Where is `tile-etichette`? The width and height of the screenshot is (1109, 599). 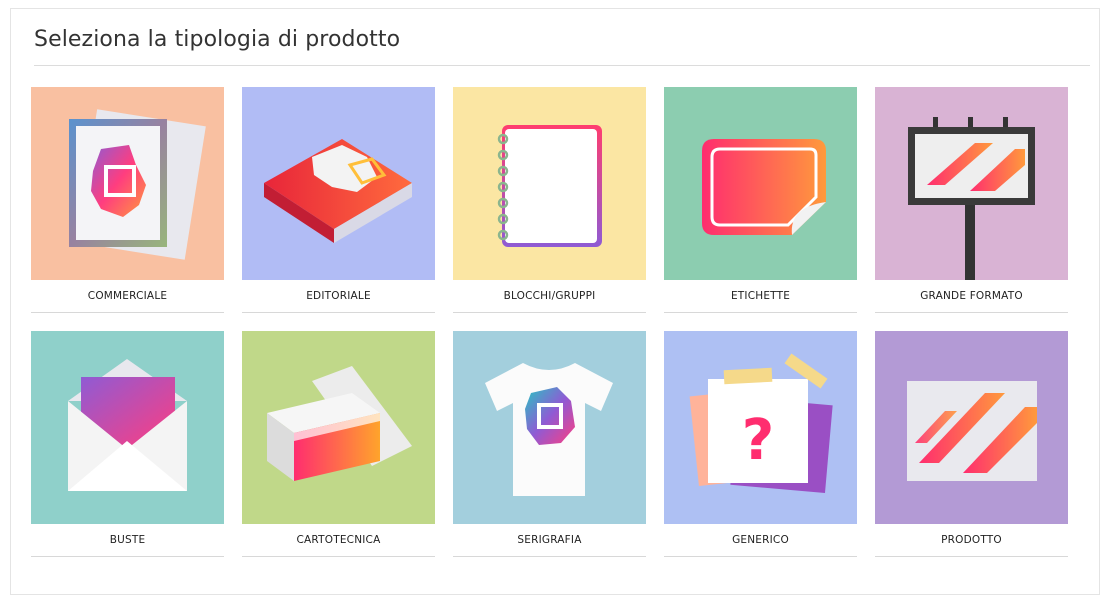
tile-etichette is located at coordinates (760, 183).